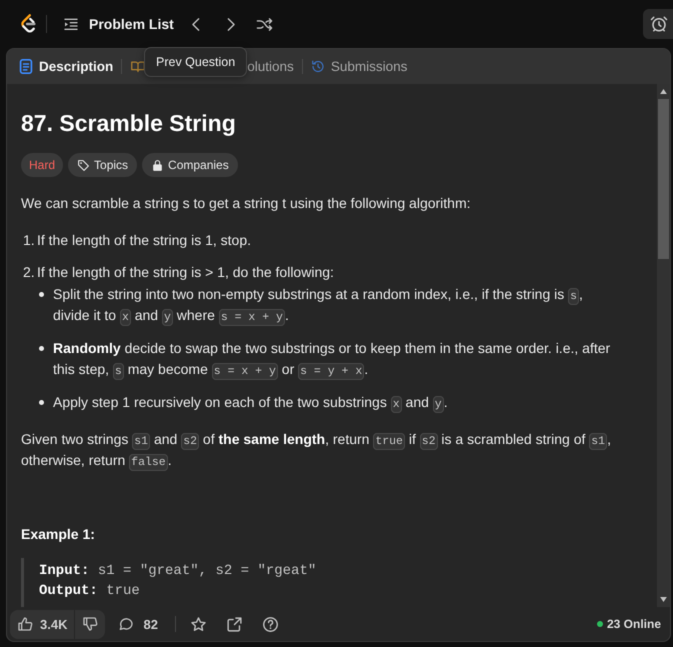 The width and height of the screenshot is (673, 647). Describe the element at coordinates (83, 165) in the screenshot. I see `tag-icon` at that location.